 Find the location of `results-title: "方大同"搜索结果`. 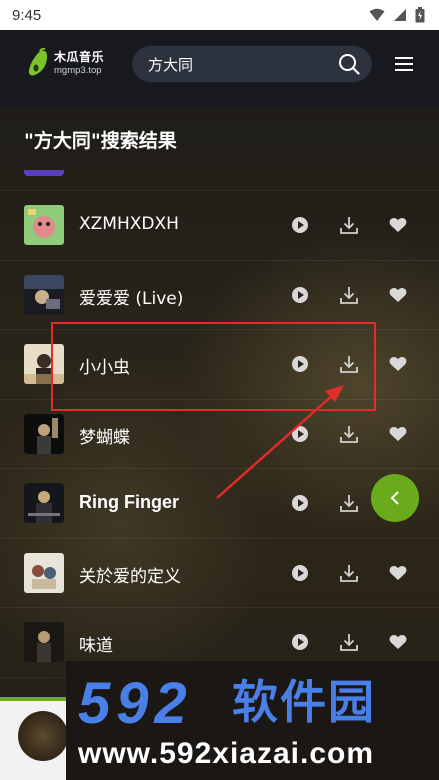

results-title: "方大同"搜索结果 is located at coordinates (100, 141).